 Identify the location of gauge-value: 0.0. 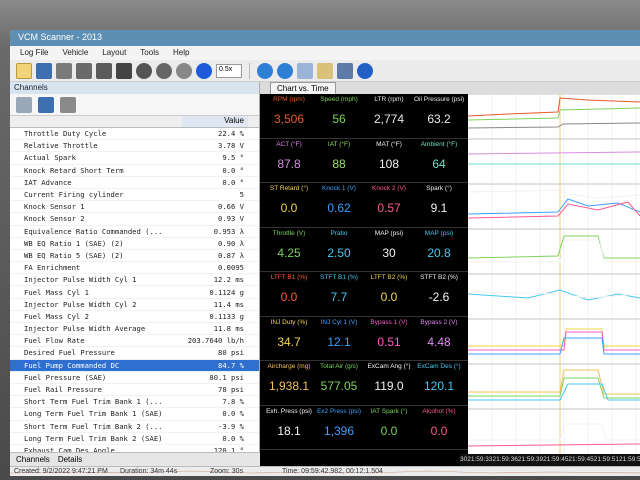
(389, 430).